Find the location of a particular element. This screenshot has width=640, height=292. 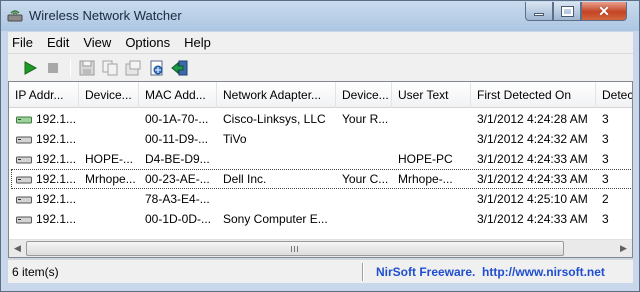

cell-first-detected: 3/1/2012 4:25:10 AM is located at coordinates (532, 199).